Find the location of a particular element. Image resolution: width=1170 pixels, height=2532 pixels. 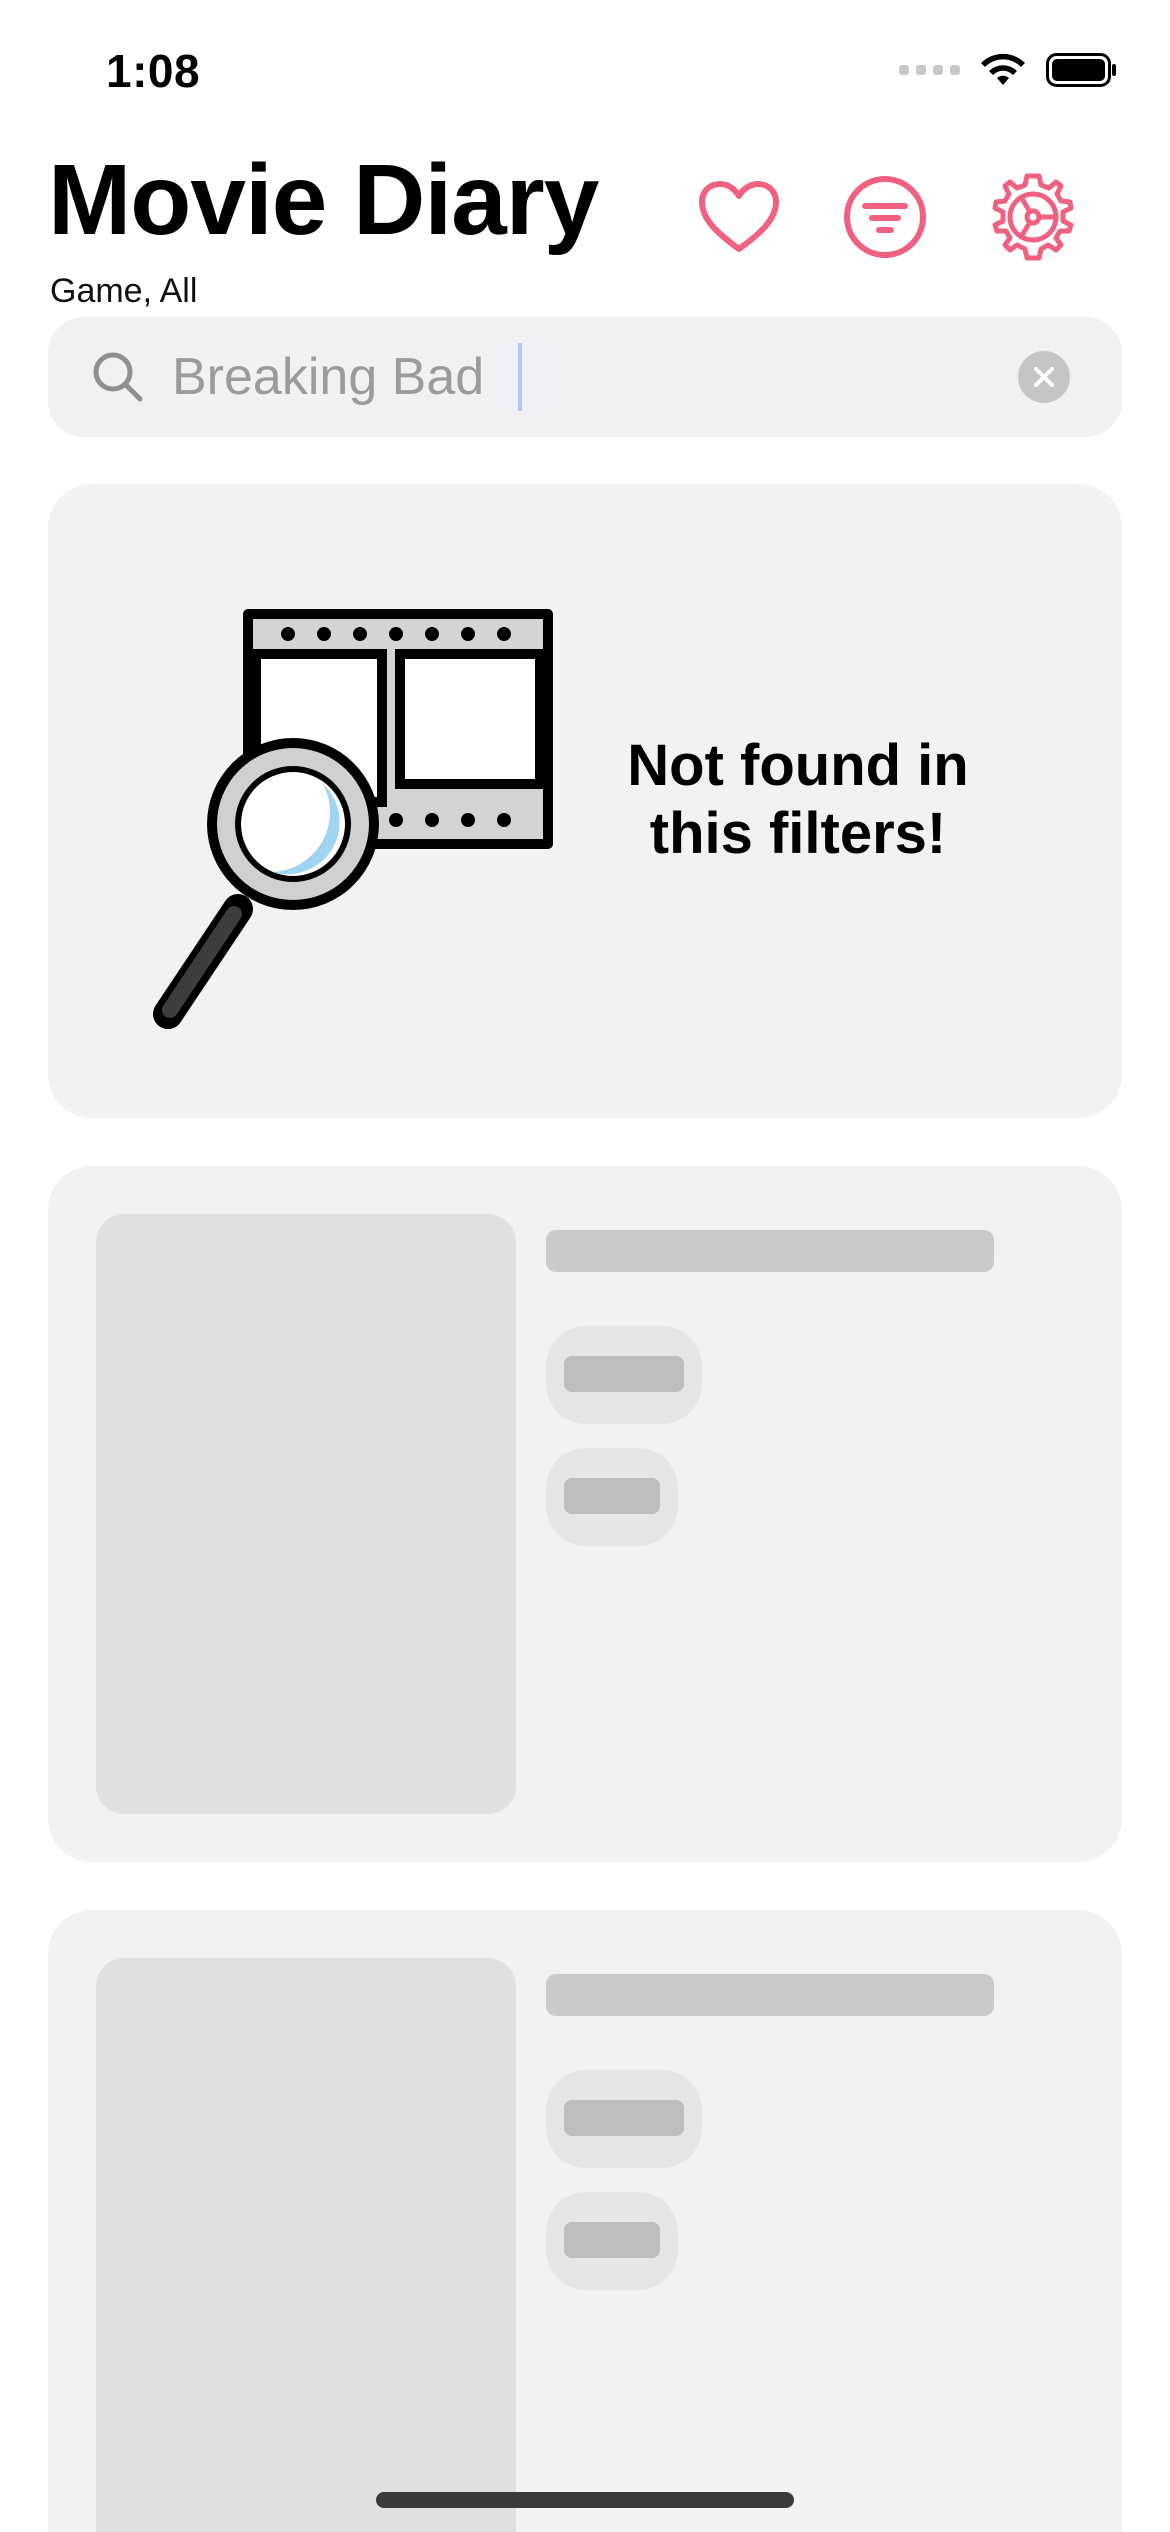

filter-button is located at coordinates (885, 217).